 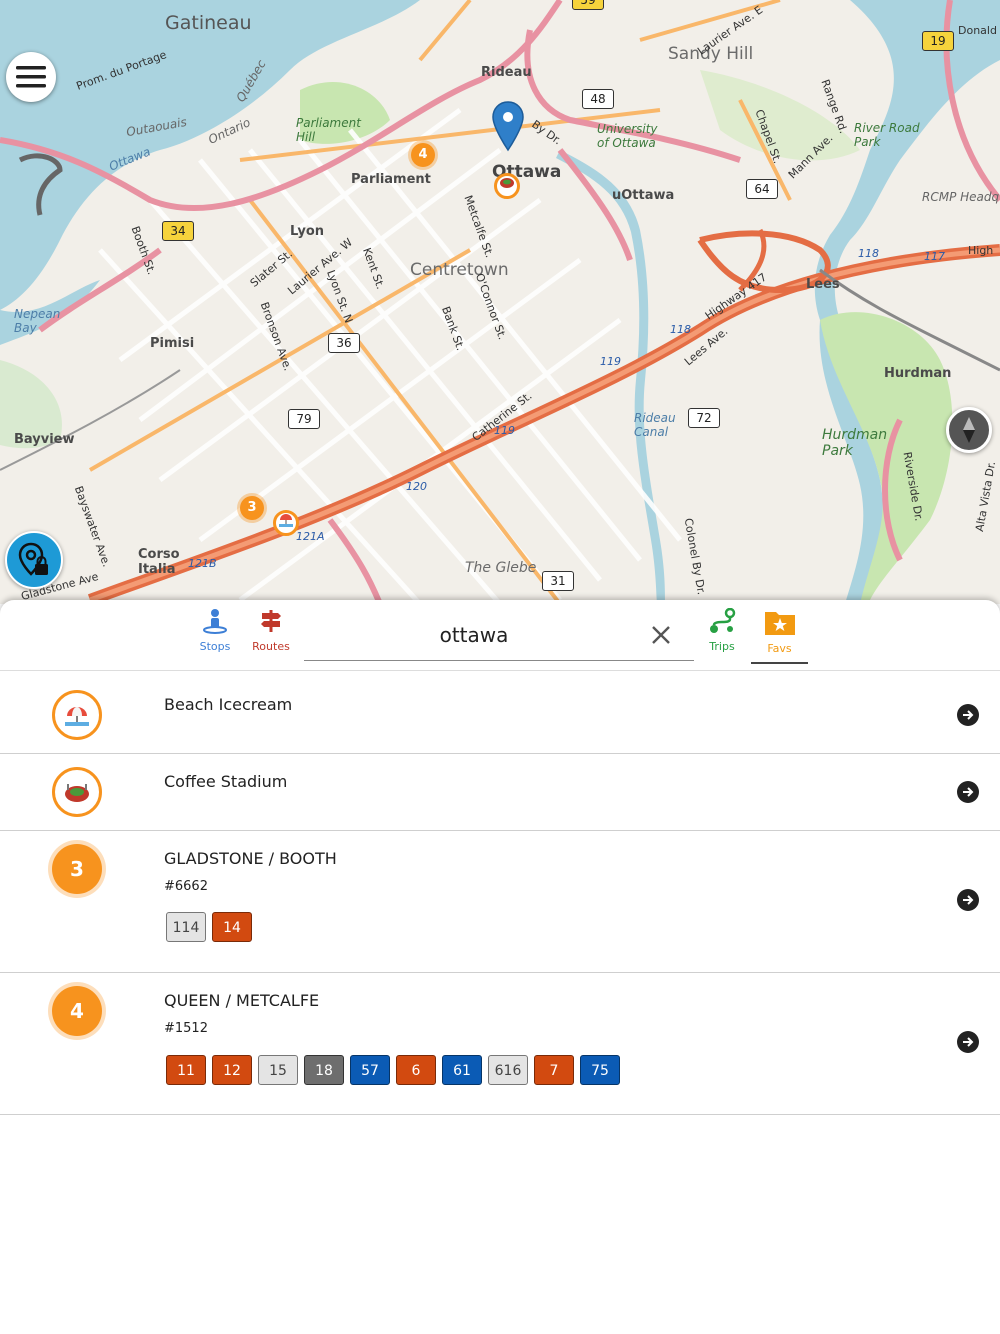 What do you see at coordinates (271, 621) in the screenshot?
I see `signpost-icon` at bounding box center [271, 621].